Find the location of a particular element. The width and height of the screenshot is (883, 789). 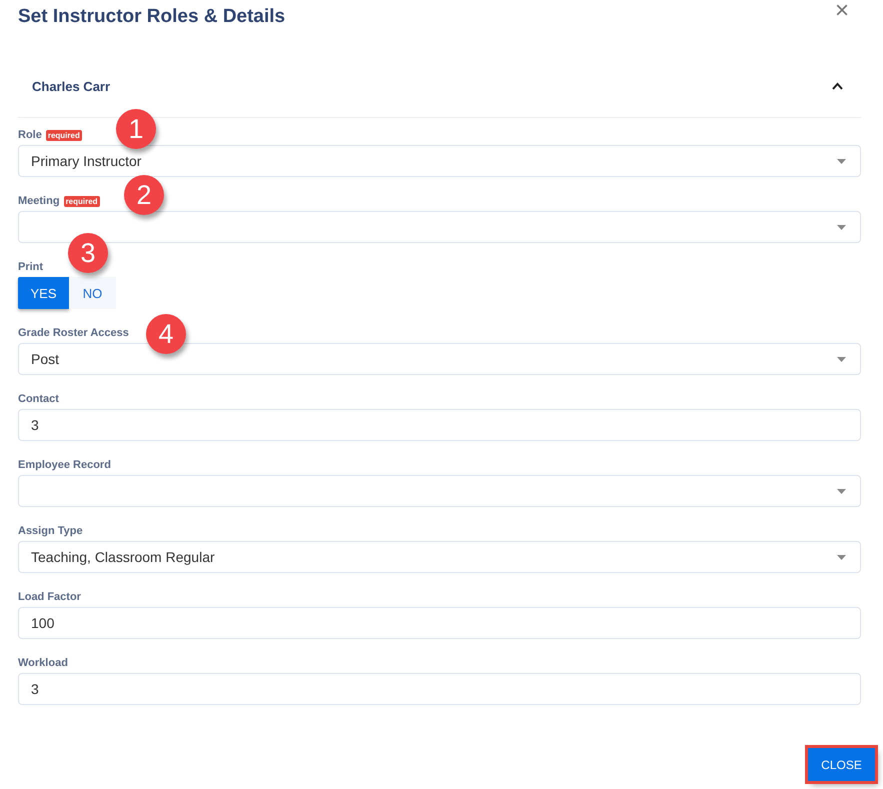

select-value: Teaching, Classroom Regular is located at coordinates (123, 557).